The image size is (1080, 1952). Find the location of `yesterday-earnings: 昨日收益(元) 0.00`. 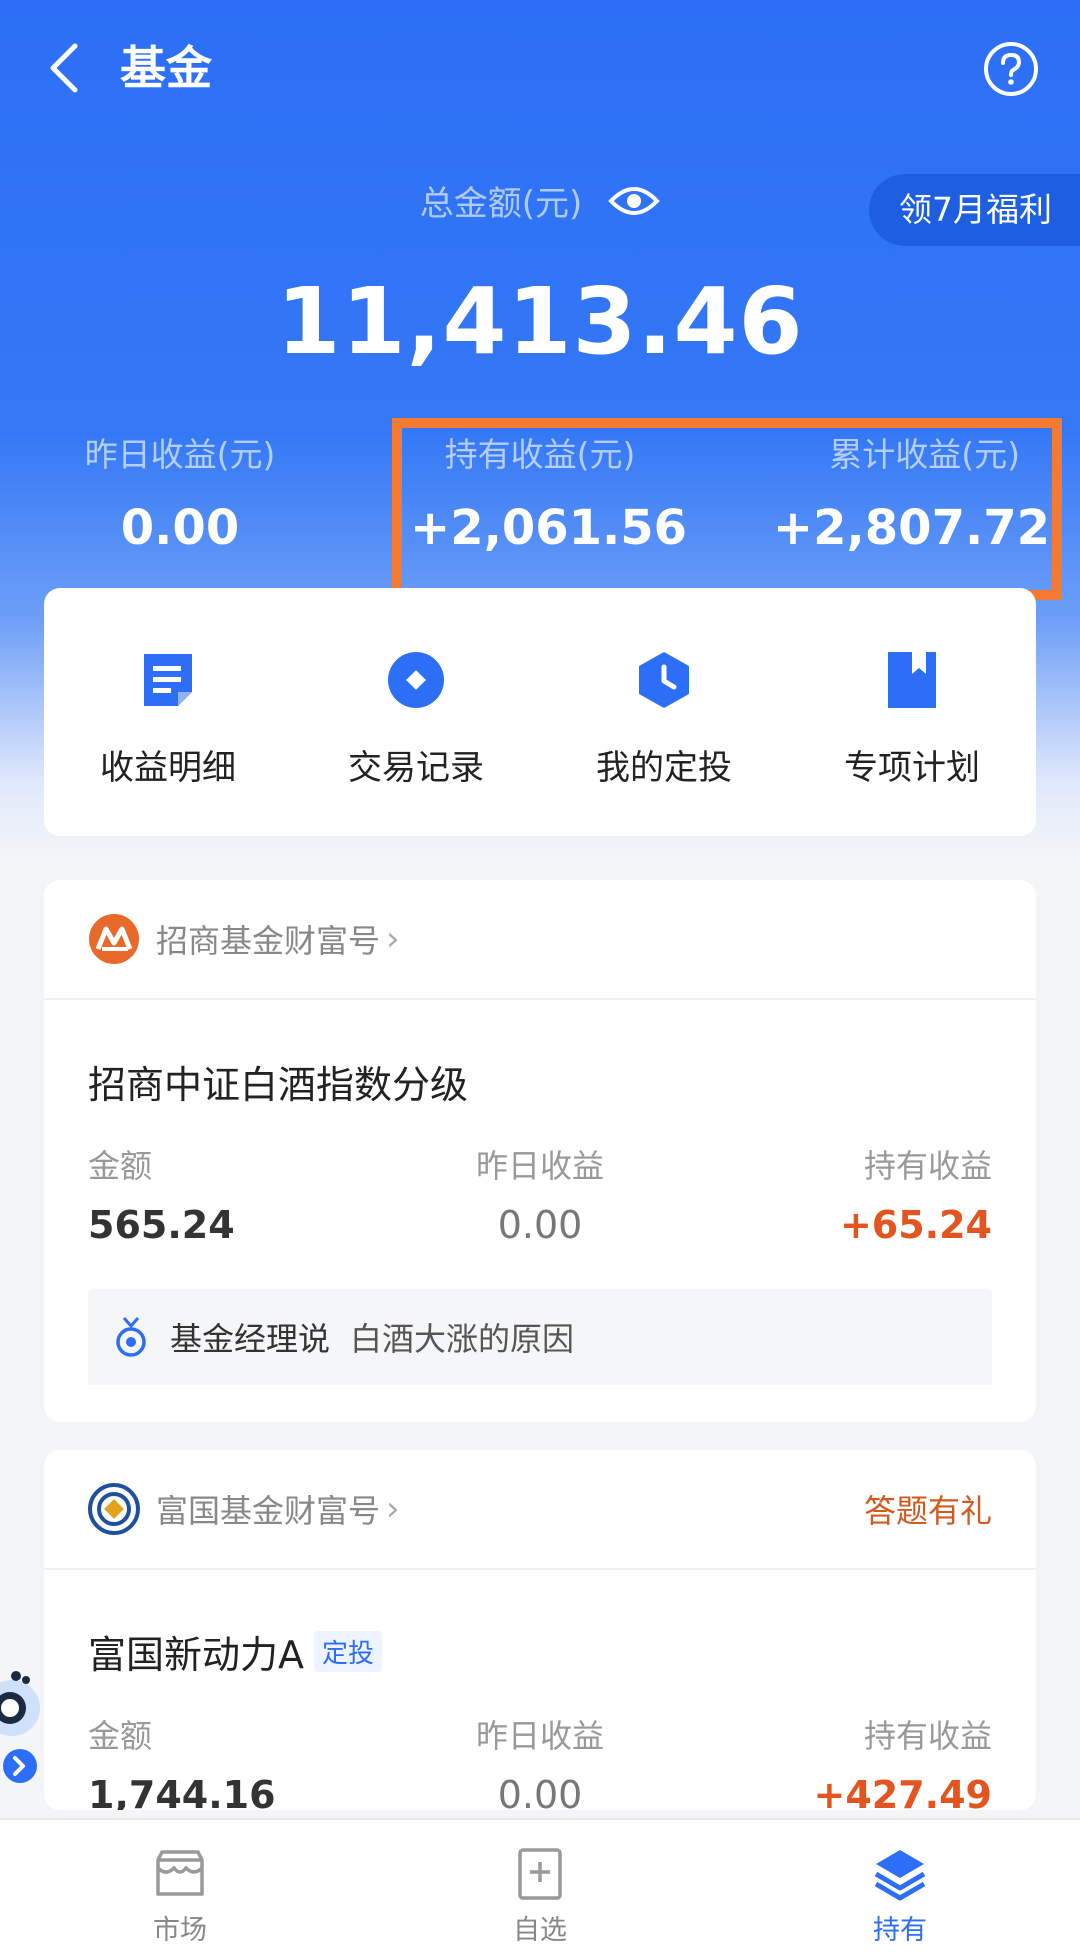

yesterday-earnings: 昨日收益(元) 0.00 is located at coordinates (180, 496).